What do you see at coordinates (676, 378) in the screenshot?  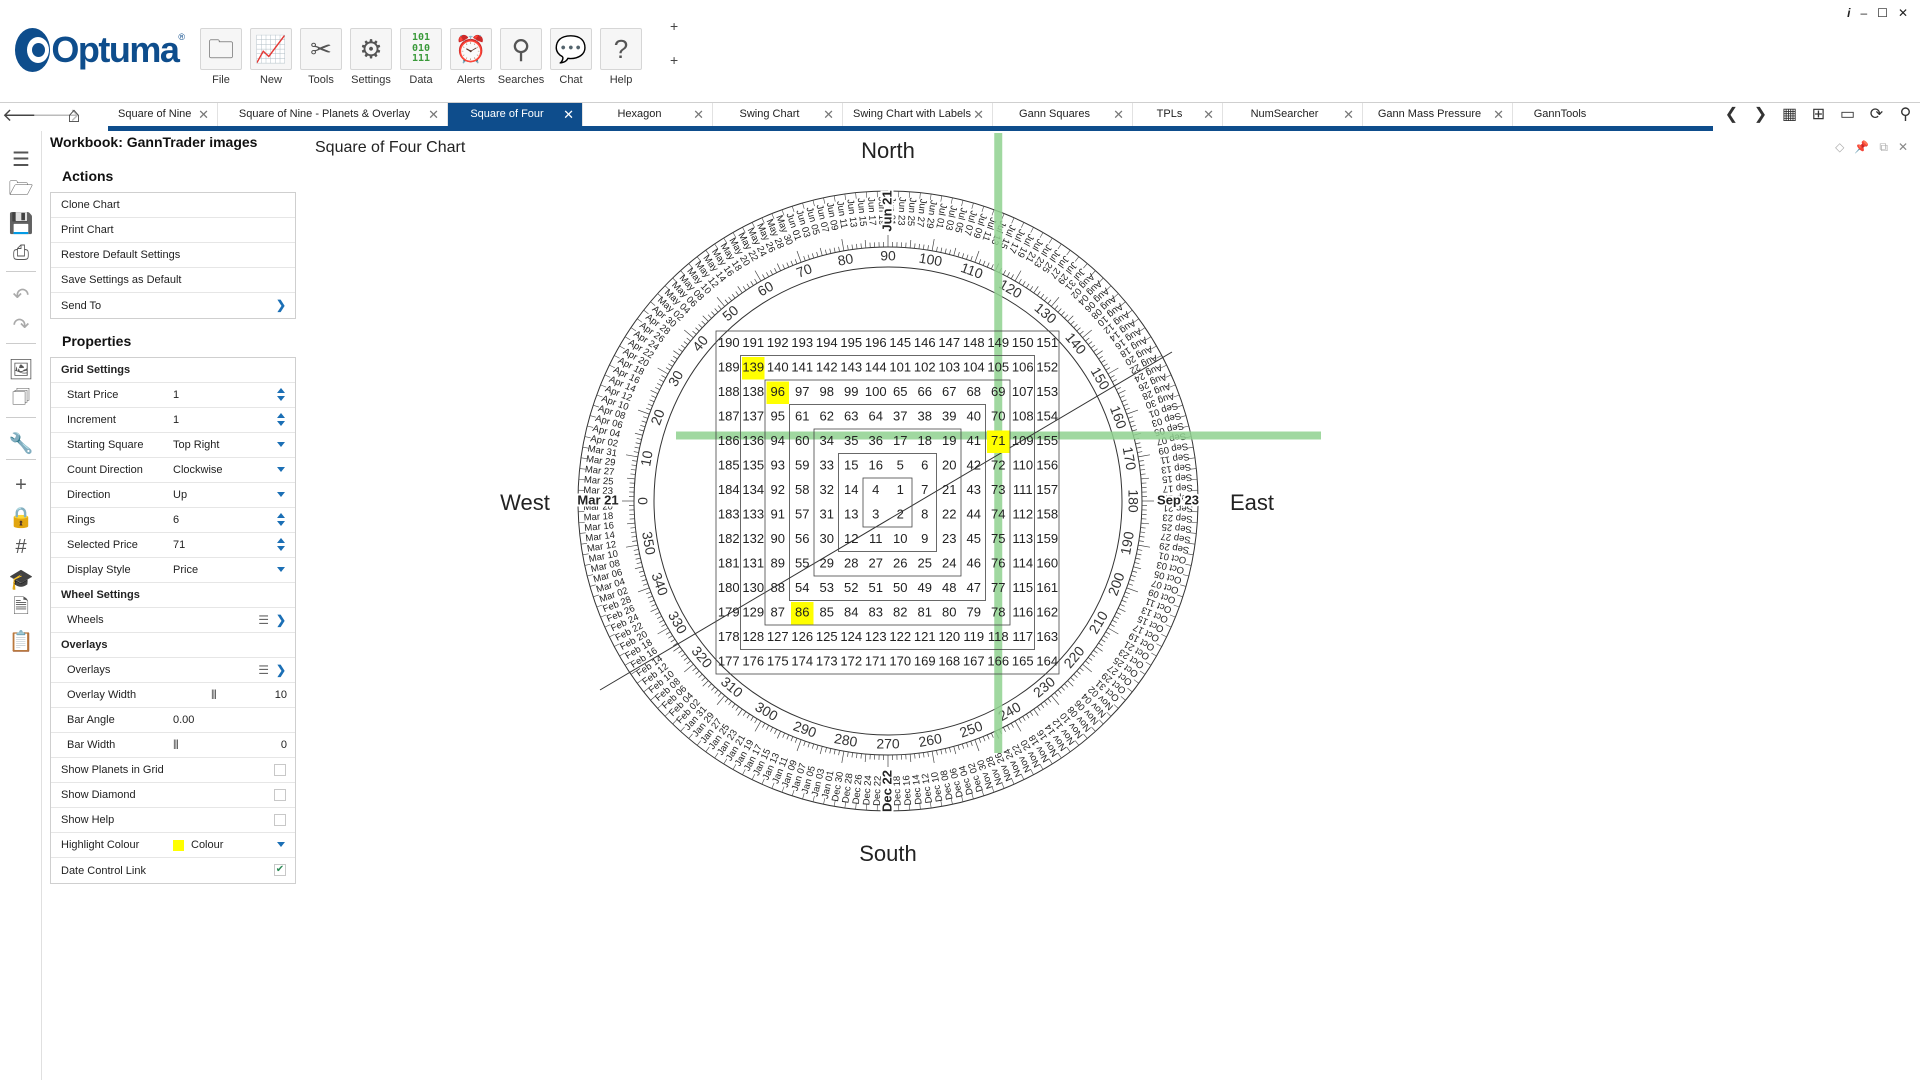 I see `degree-label: 30` at bounding box center [676, 378].